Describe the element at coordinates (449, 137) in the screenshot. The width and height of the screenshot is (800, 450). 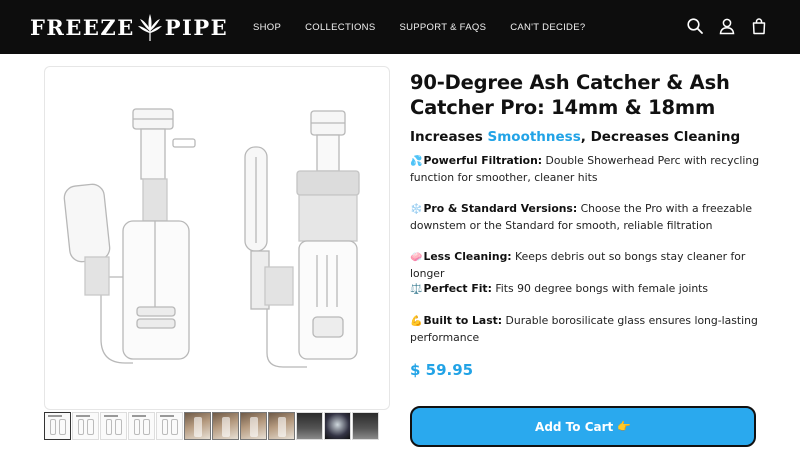
I see `tagline-start: Increases` at that location.